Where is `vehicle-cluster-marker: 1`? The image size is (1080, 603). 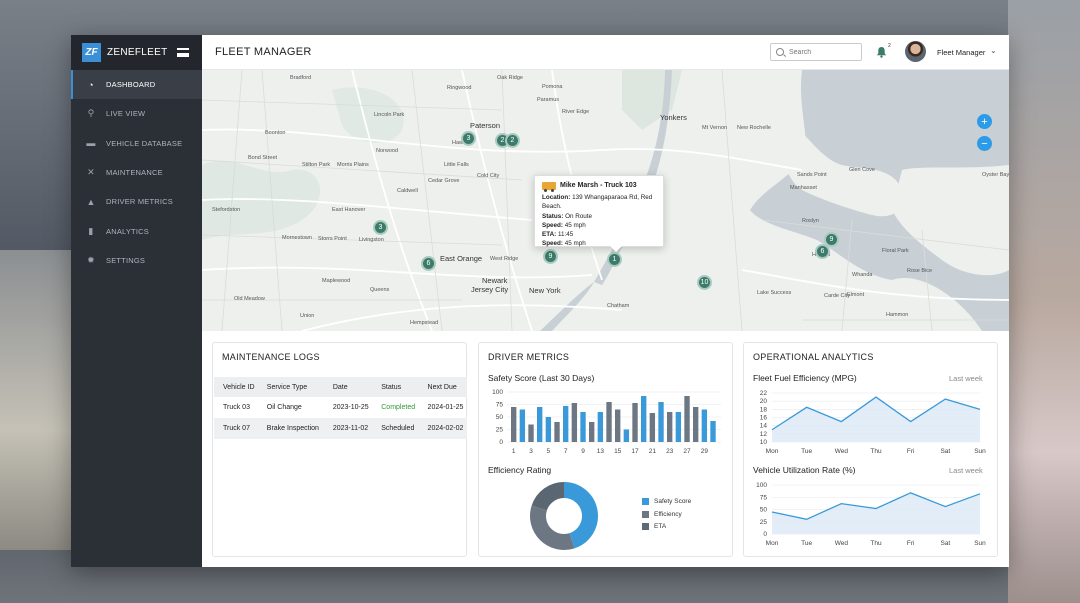 vehicle-cluster-marker: 1 is located at coordinates (614, 259).